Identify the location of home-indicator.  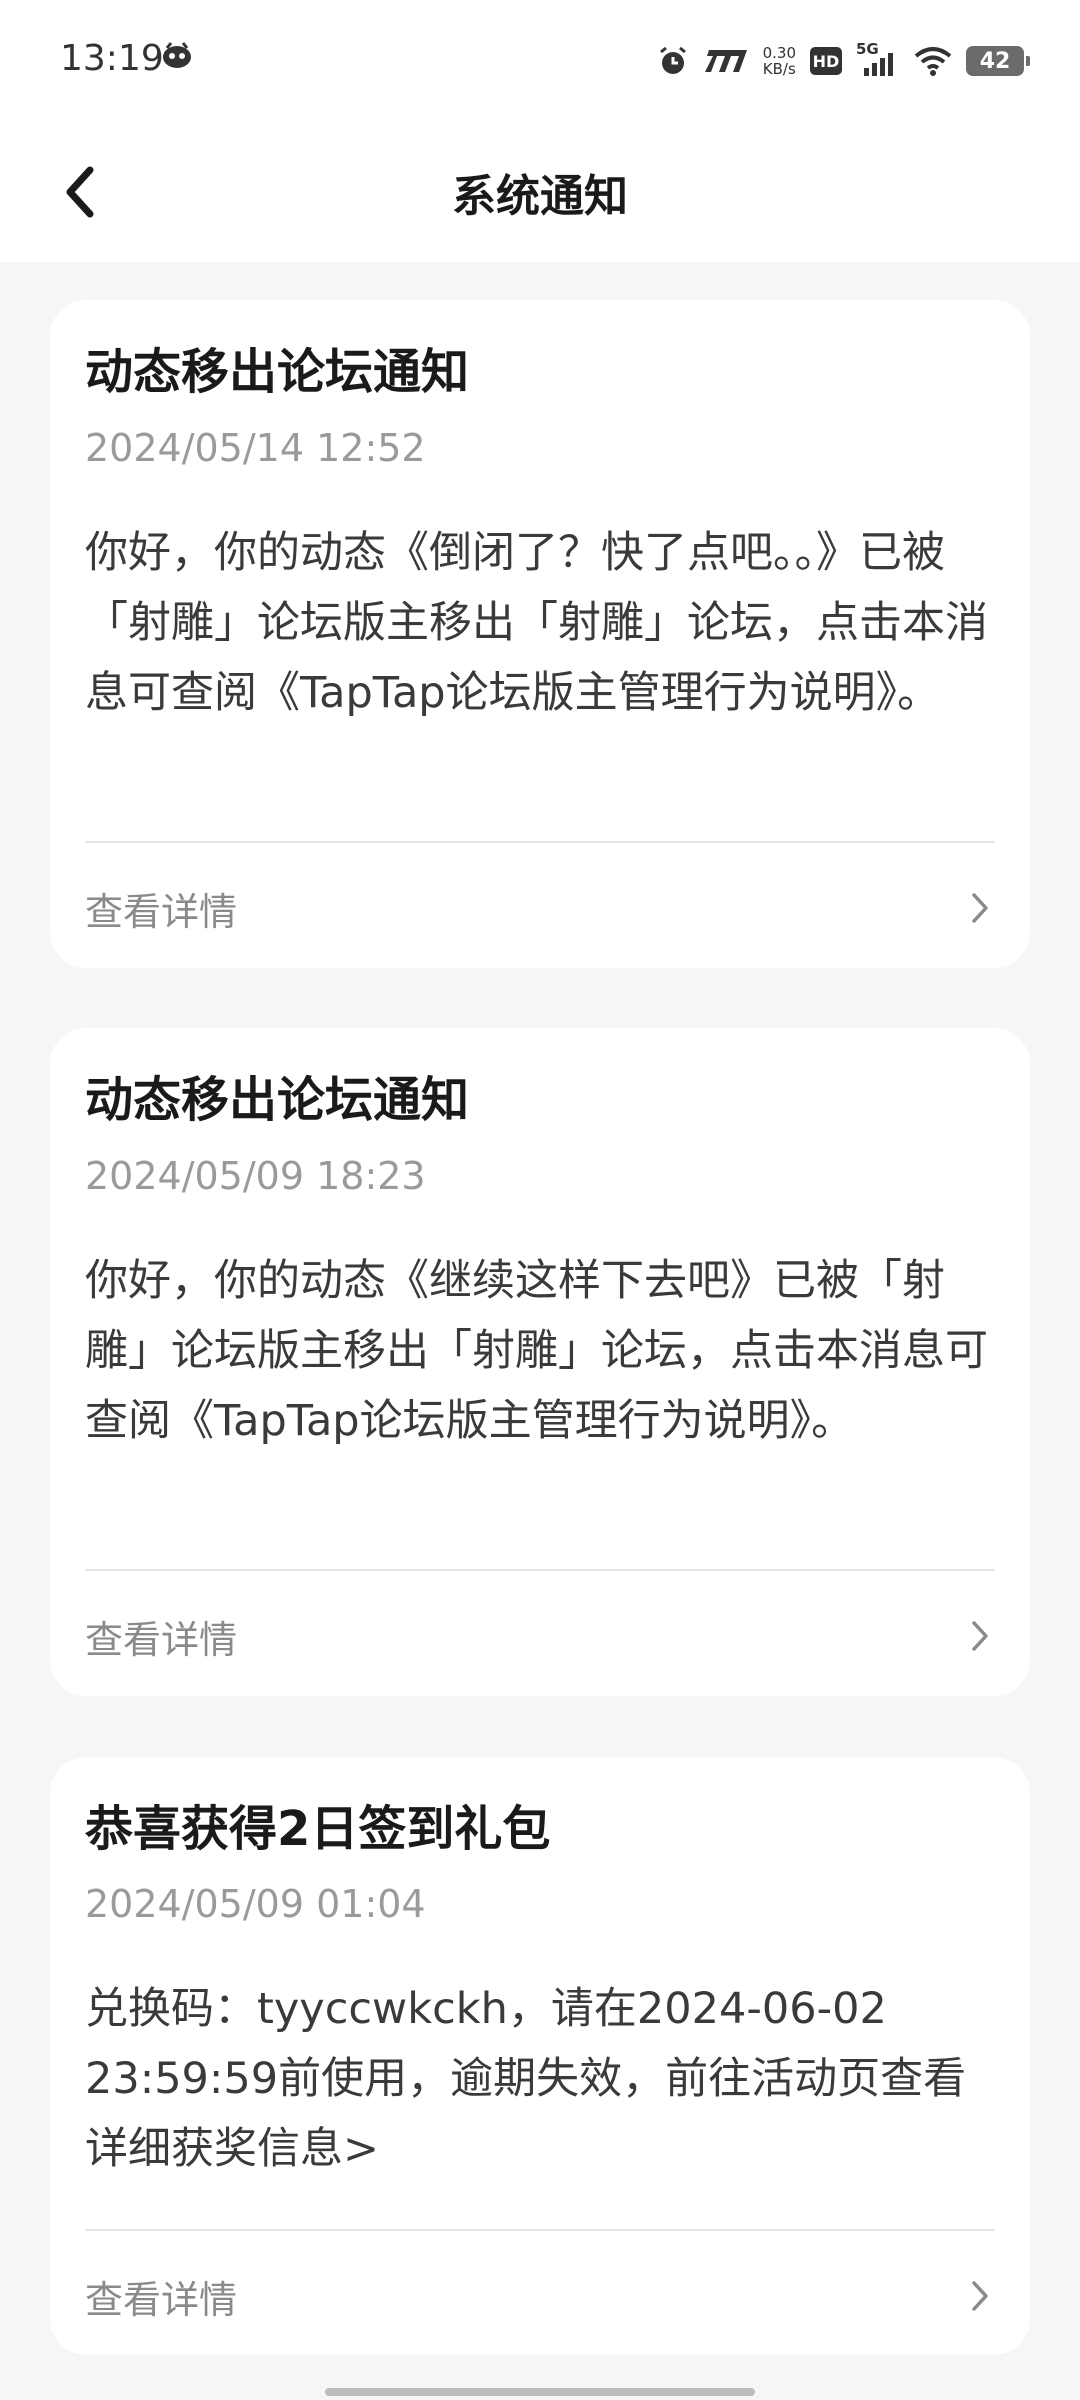
(540, 2392).